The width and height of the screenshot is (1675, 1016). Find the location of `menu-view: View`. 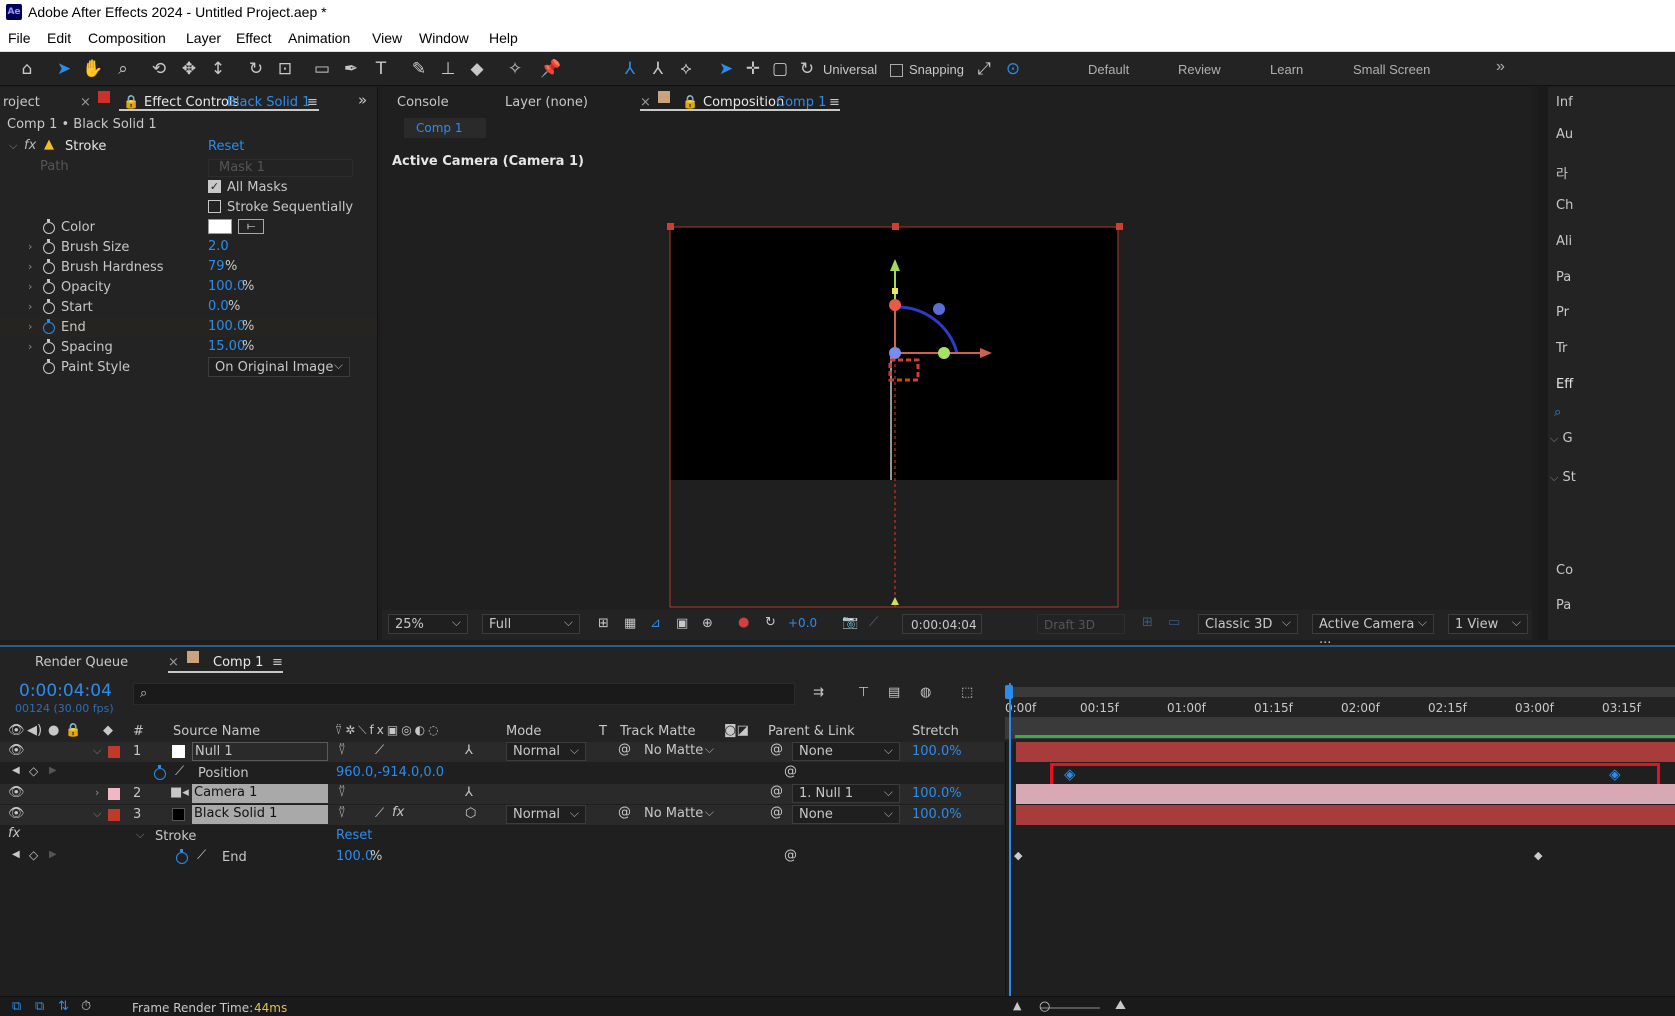

menu-view: View is located at coordinates (387, 38).